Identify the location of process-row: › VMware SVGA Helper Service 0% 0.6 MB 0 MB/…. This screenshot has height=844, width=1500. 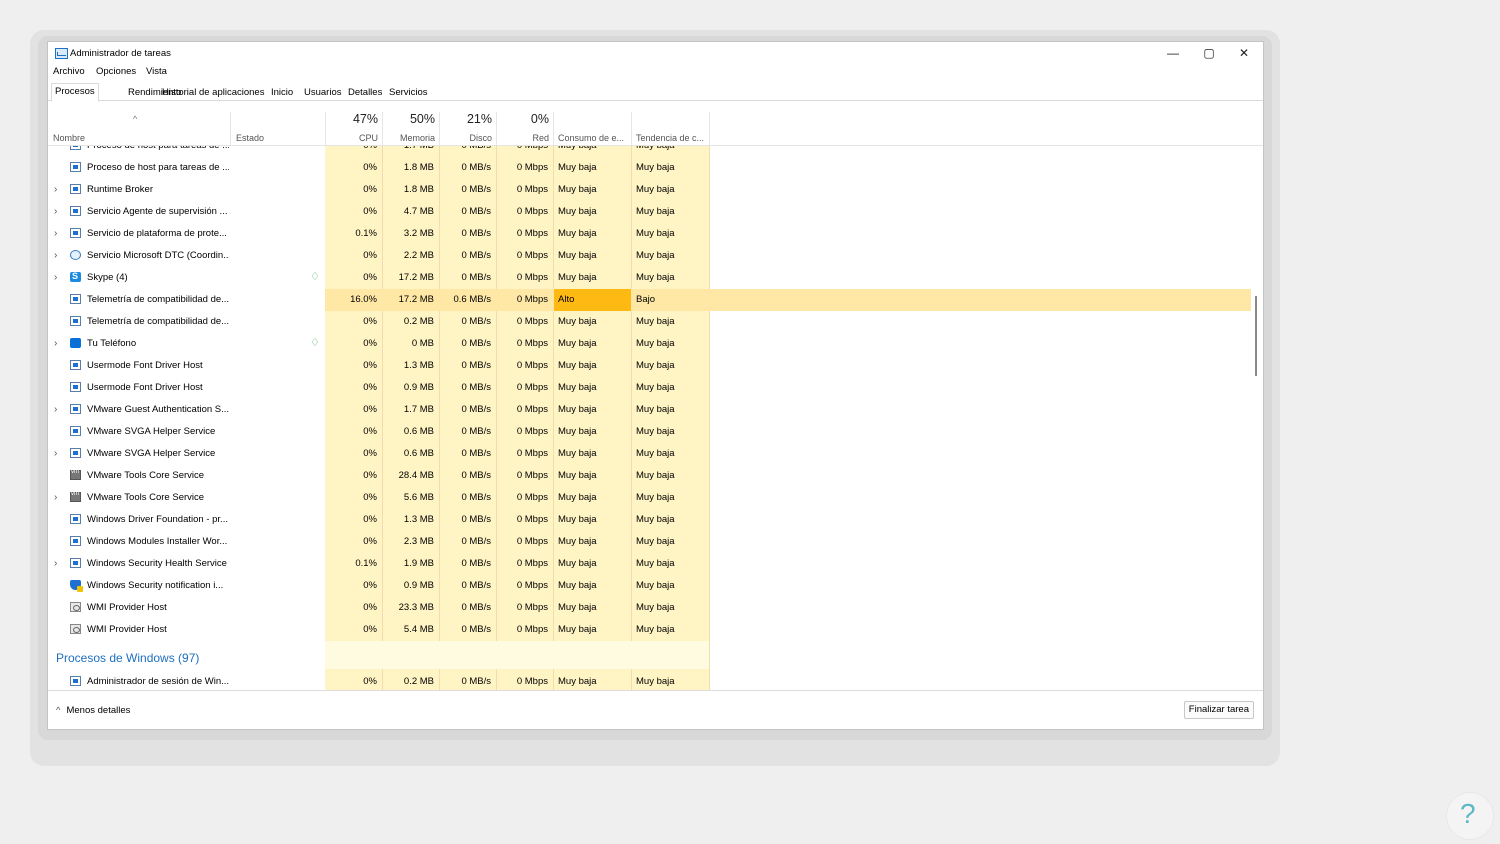
(649, 454).